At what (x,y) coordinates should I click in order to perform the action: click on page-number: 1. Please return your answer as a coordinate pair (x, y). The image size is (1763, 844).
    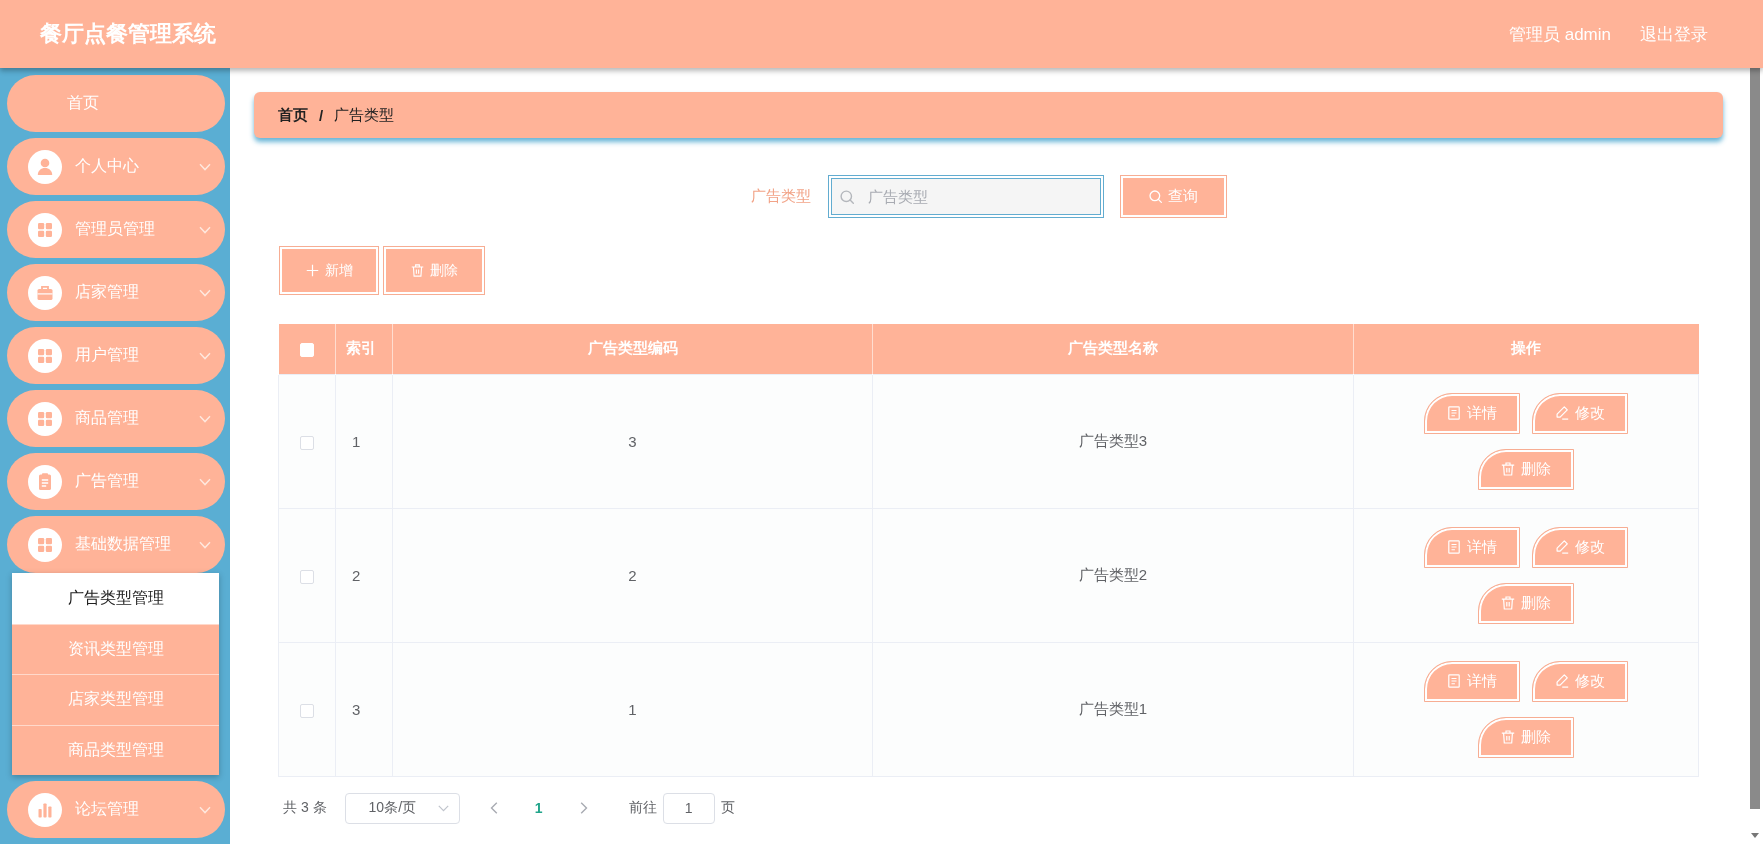
    Looking at the image, I should click on (538, 808).